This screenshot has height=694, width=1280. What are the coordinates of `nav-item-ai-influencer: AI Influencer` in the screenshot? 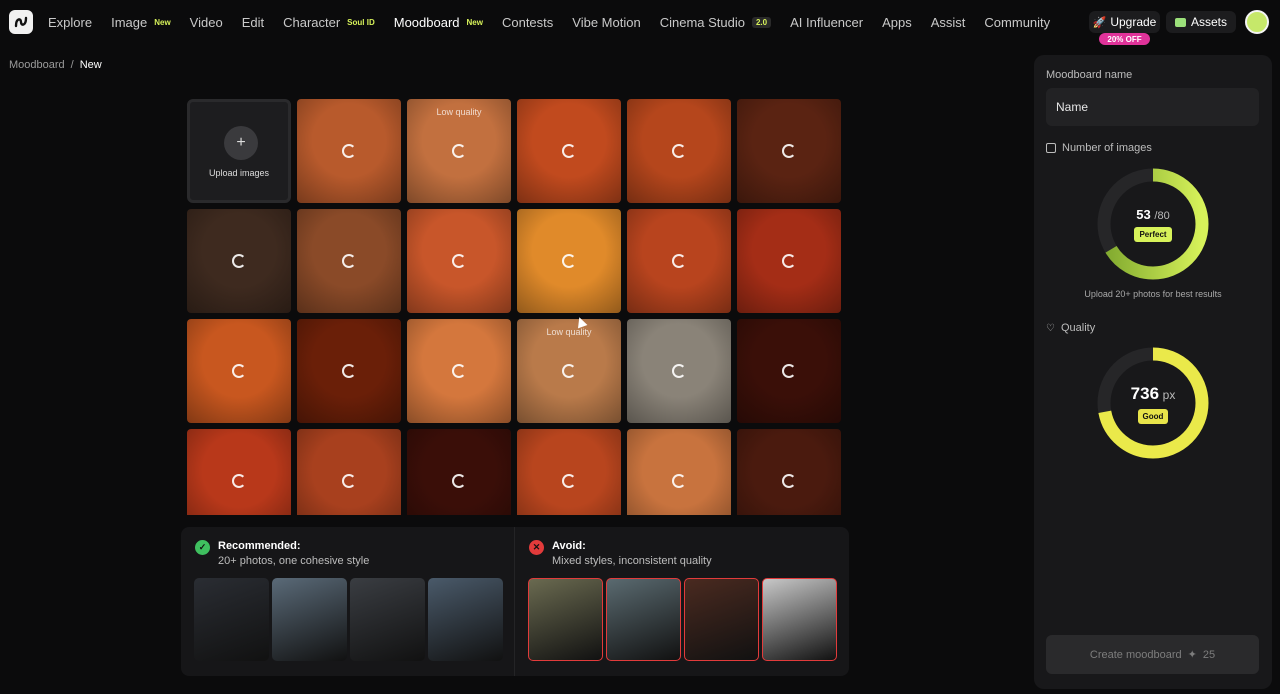 It's located at (826, 22).